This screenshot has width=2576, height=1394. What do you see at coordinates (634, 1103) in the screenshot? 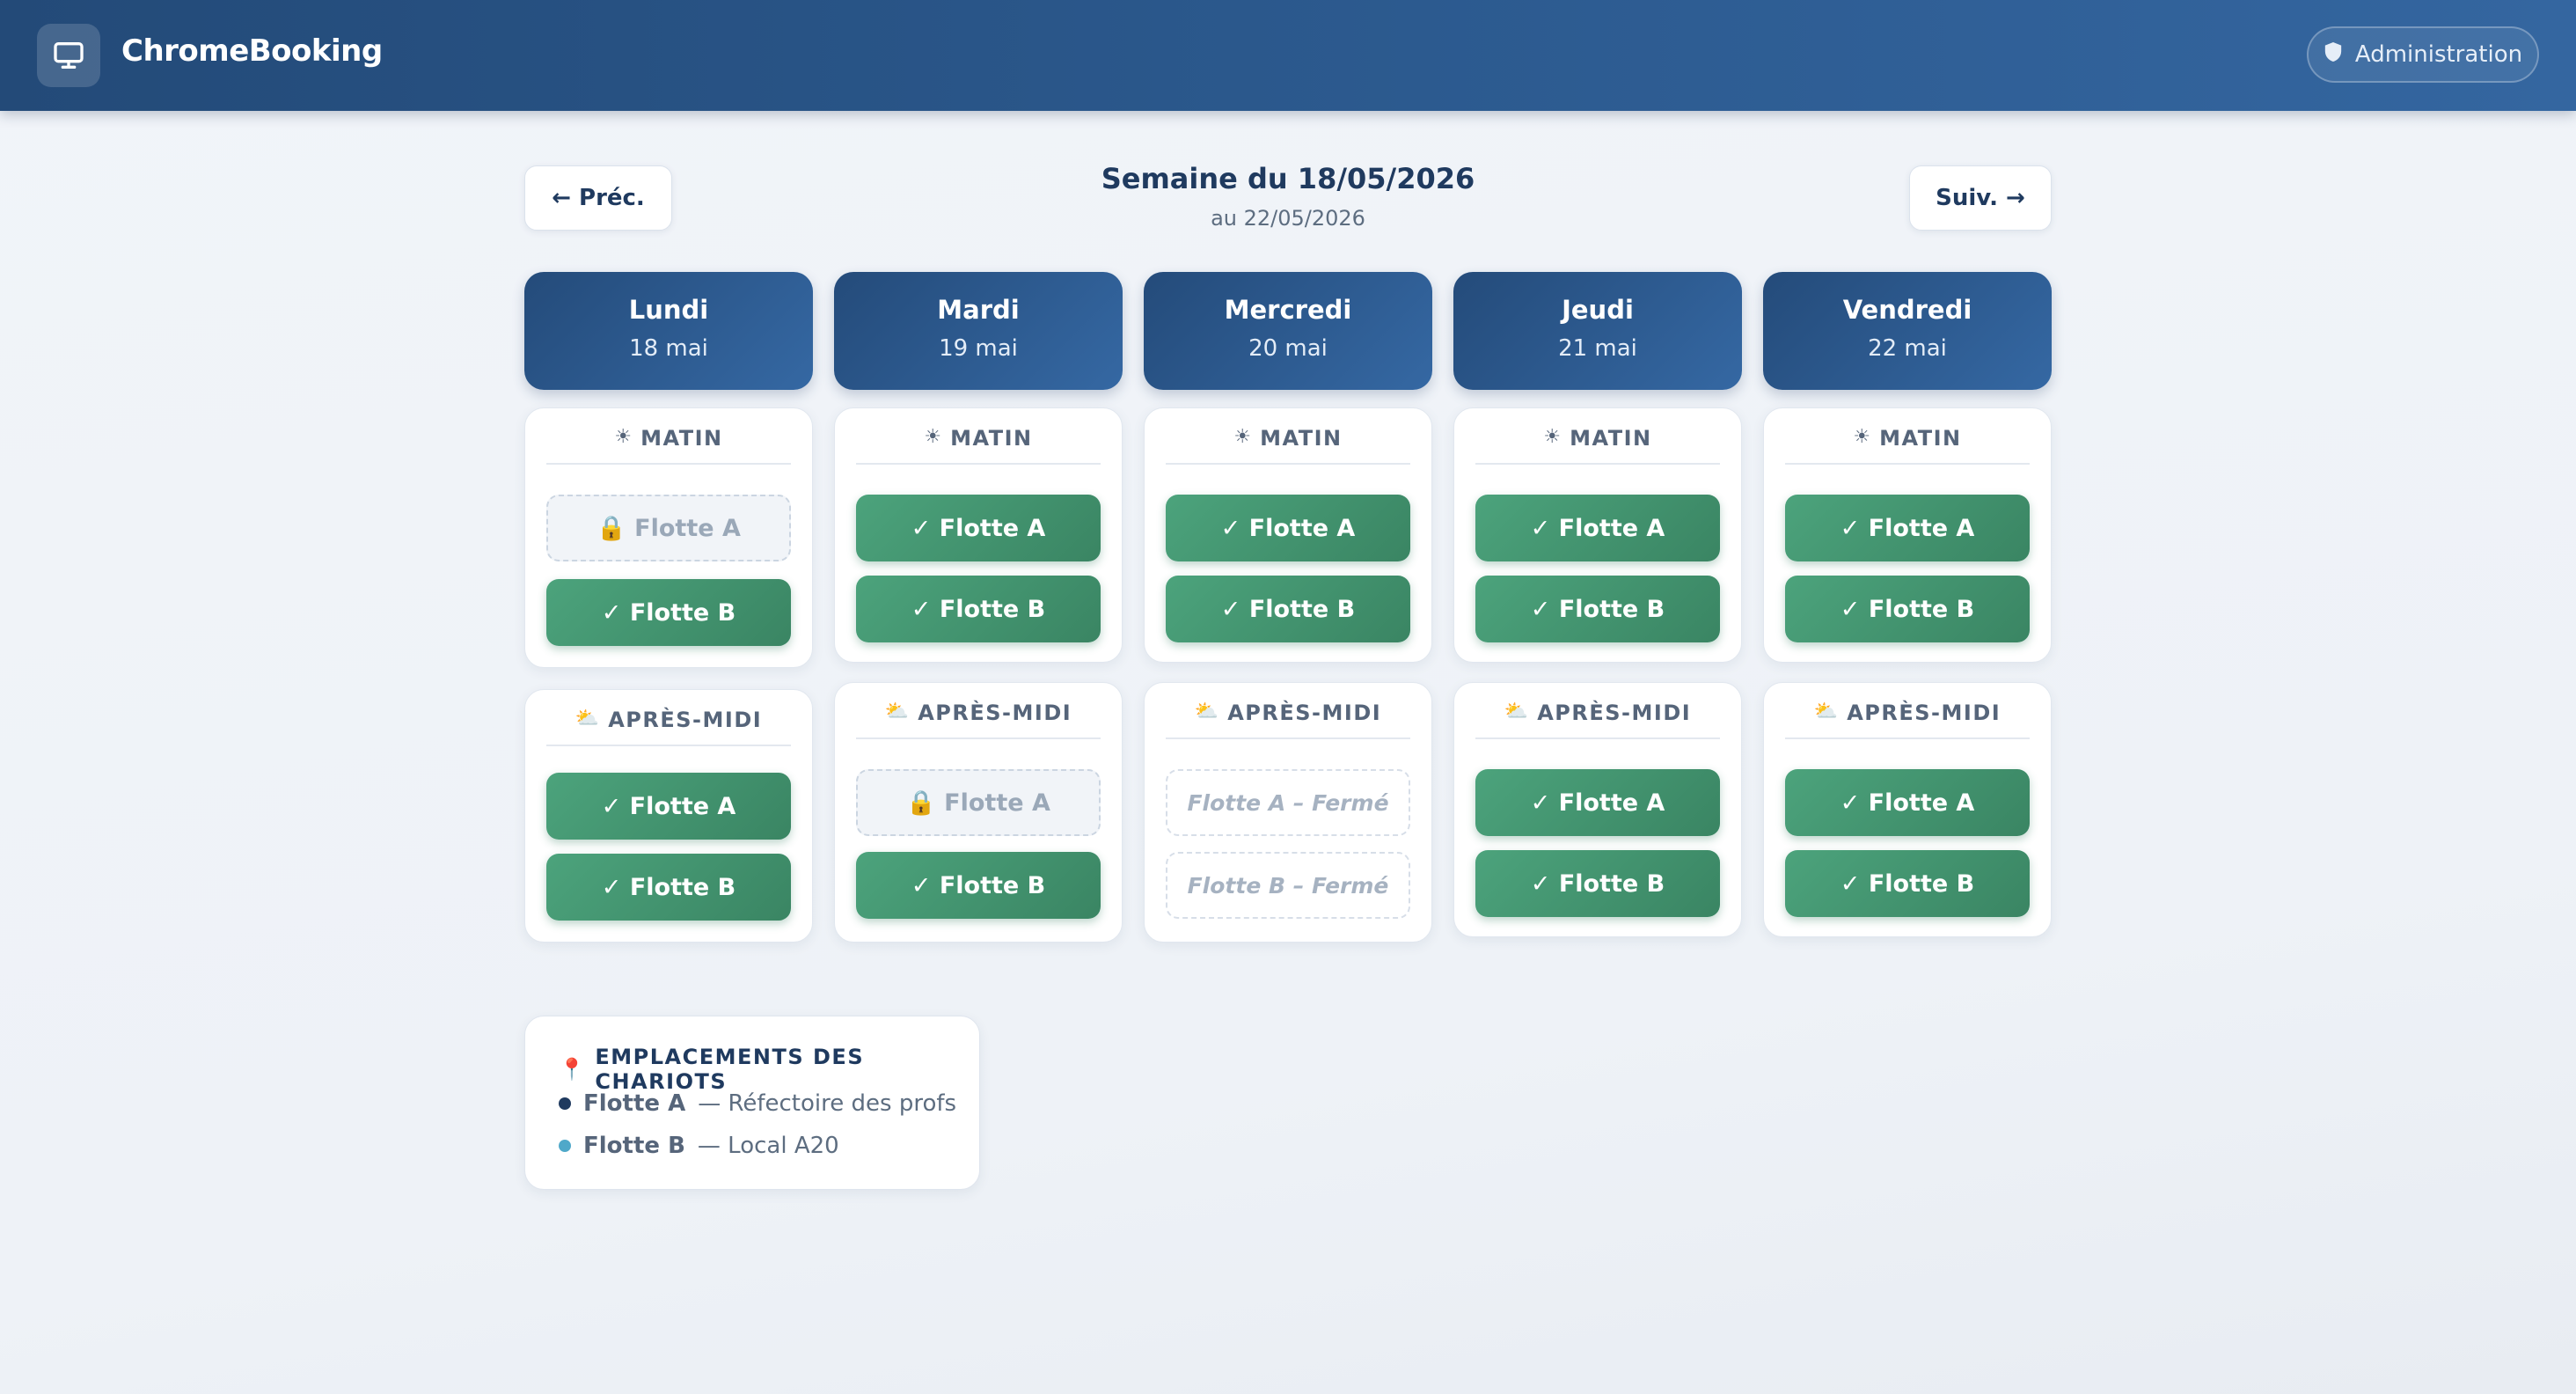
I see `legend-fleet-name: Flotte A` at bounding box center [634, 1103].